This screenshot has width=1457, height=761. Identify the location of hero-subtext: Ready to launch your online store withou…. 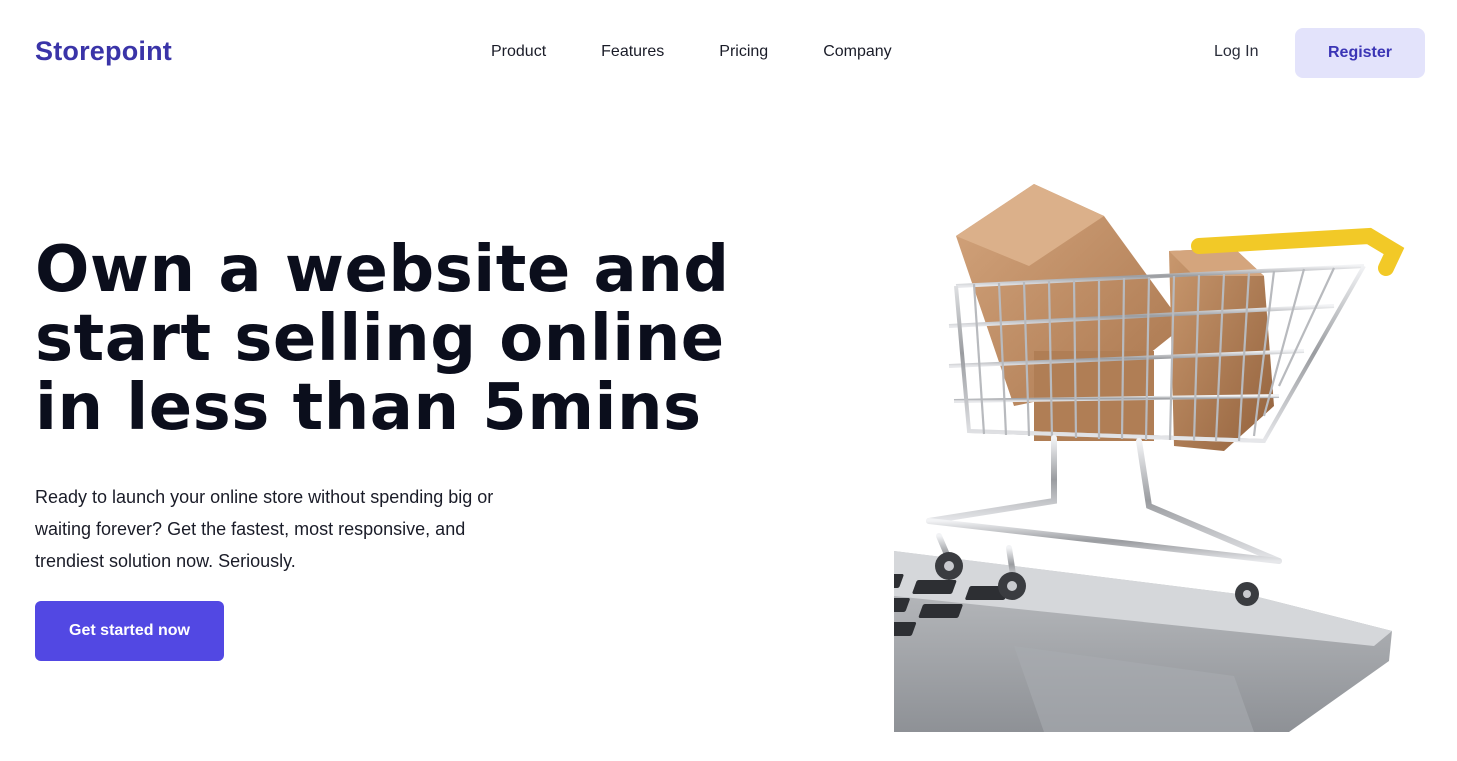
(264, 529).